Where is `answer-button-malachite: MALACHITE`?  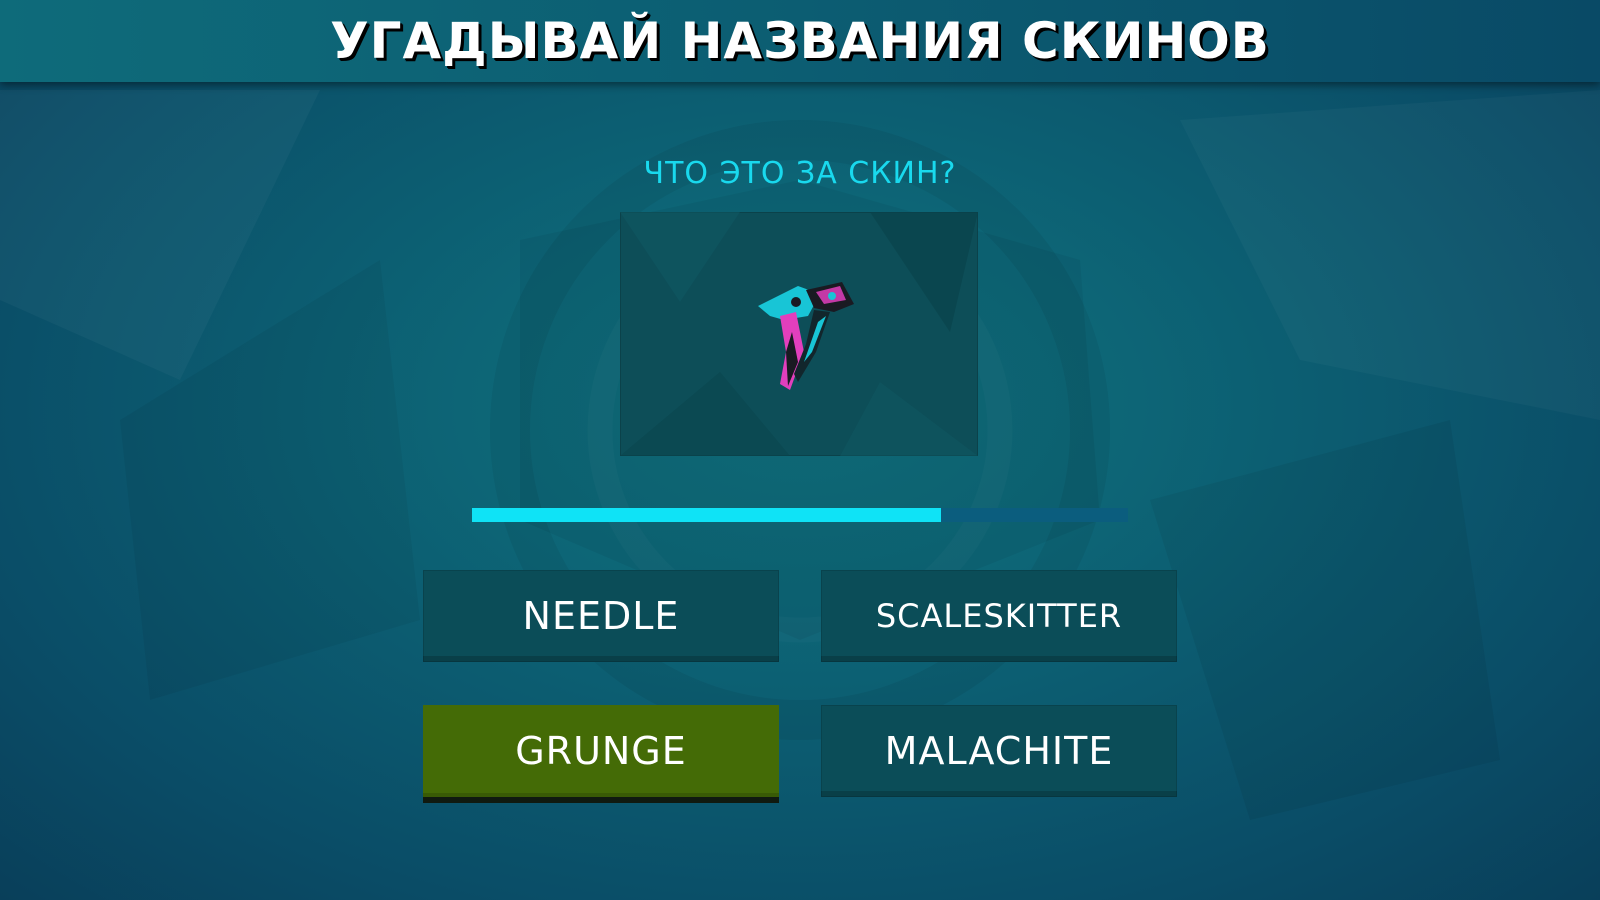 answer-button-malachite: MALACHITE is located at coordinates (999, 751).